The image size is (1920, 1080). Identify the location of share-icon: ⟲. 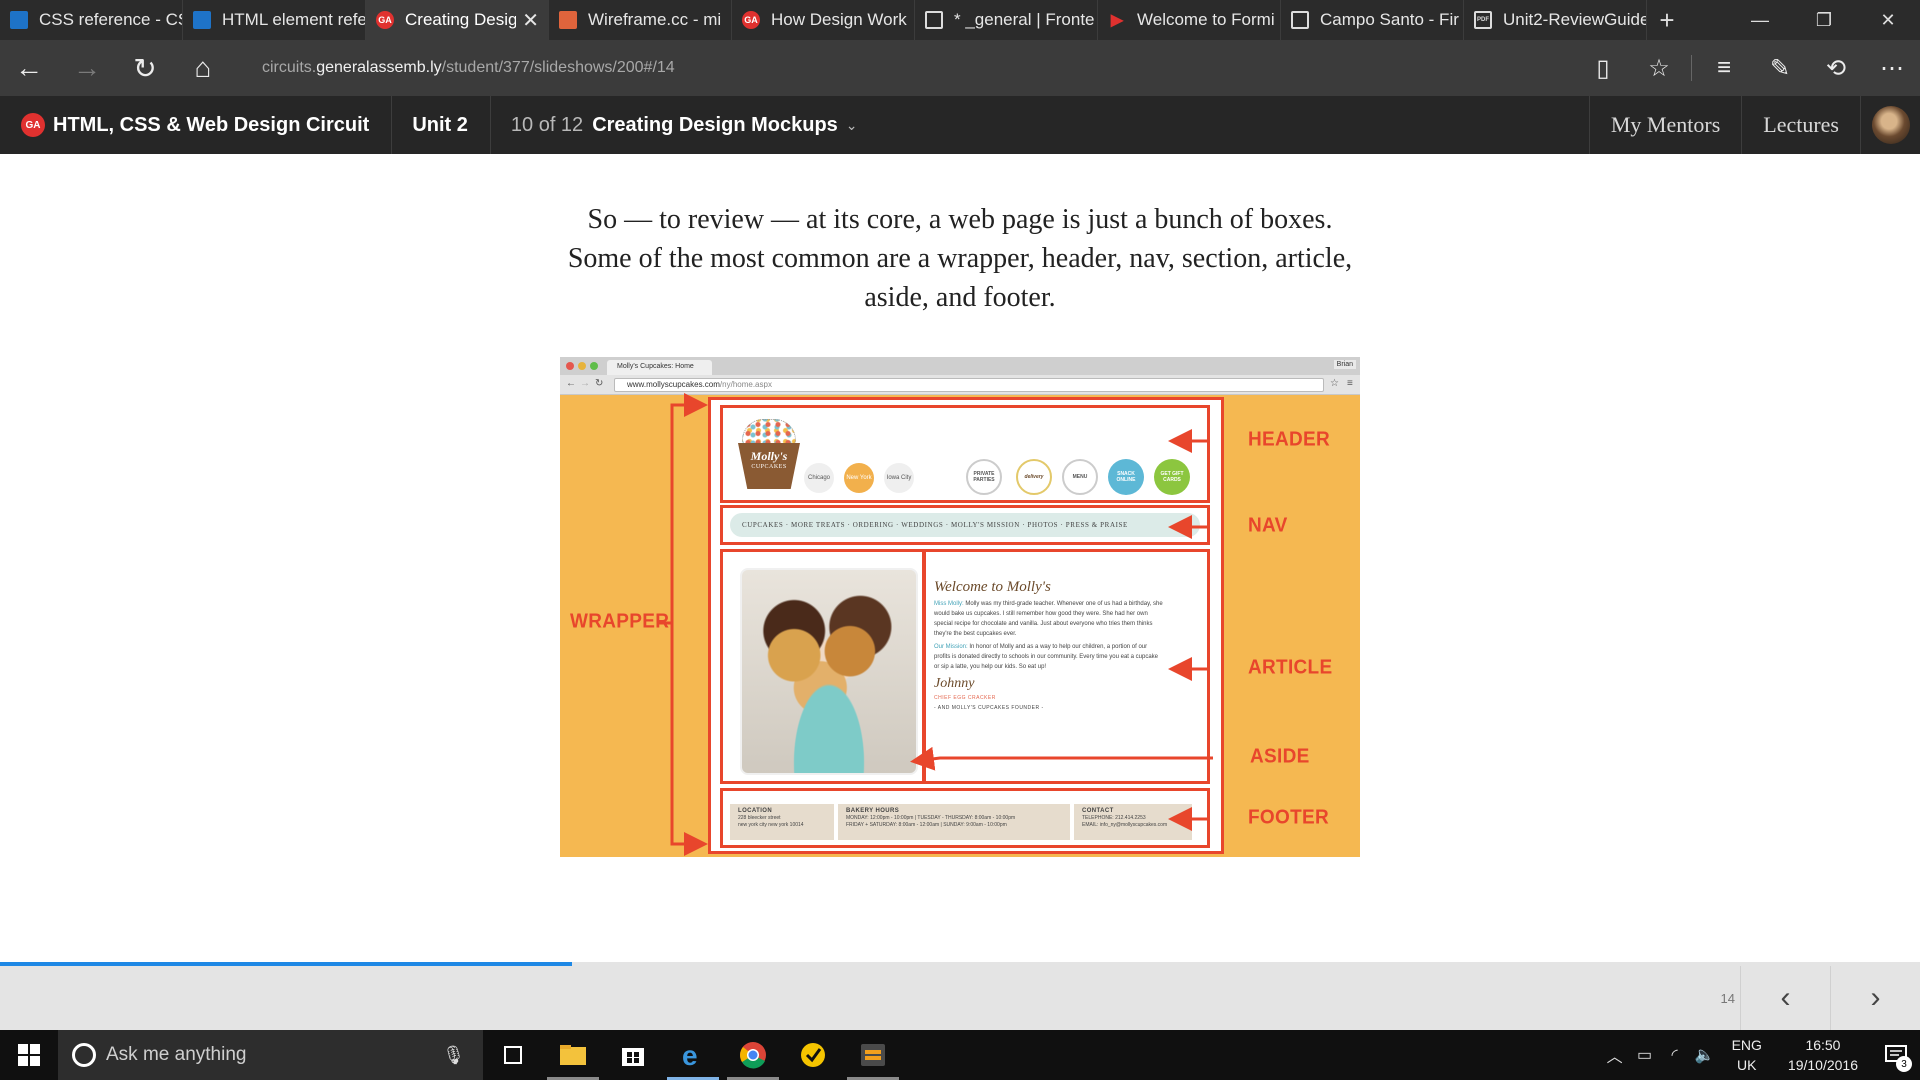
(1836, 68).